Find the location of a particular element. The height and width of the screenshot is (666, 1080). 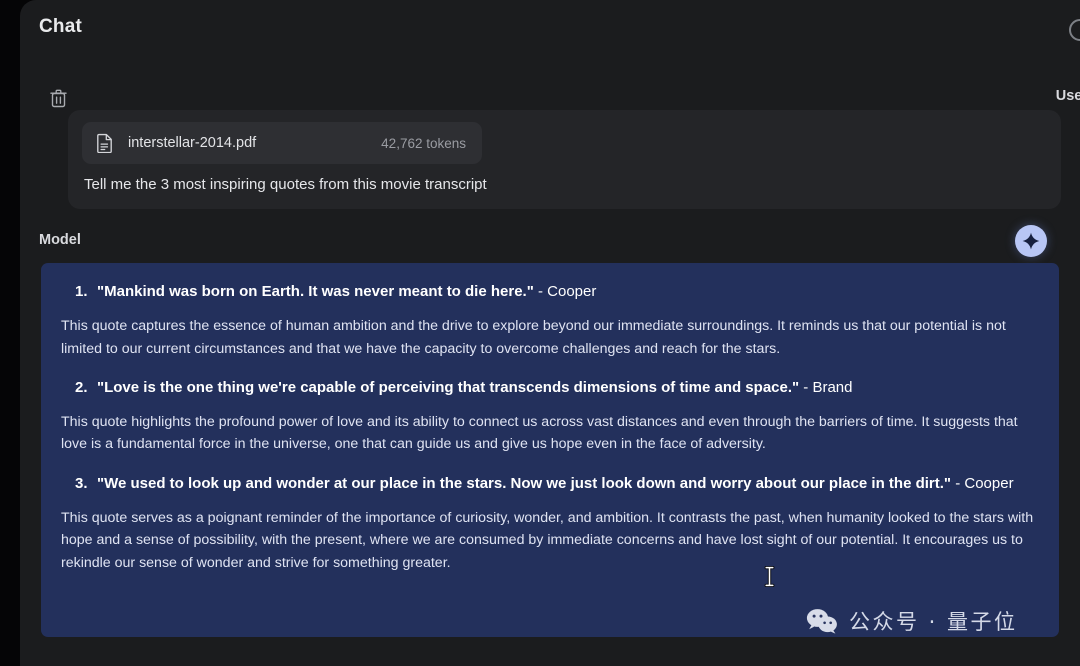

trash-icon is located at coordinates (58, 98).